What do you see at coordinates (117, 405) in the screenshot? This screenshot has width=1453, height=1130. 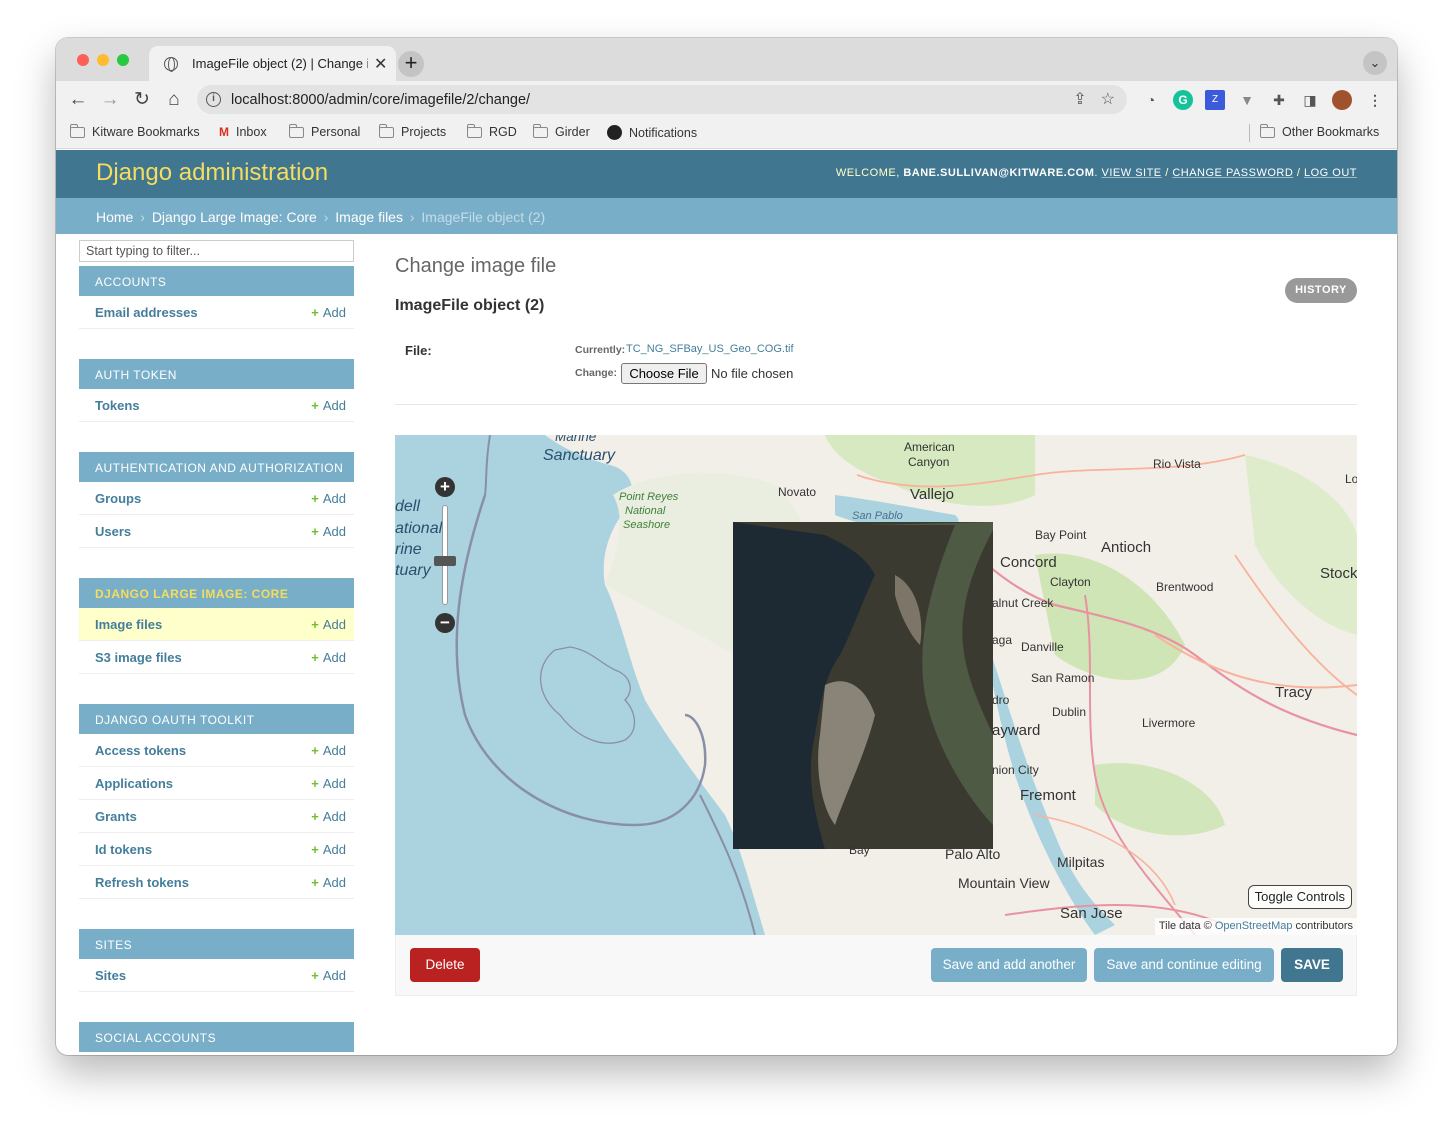 I see `model-link: Tokens` at bounding box center [117, 405].